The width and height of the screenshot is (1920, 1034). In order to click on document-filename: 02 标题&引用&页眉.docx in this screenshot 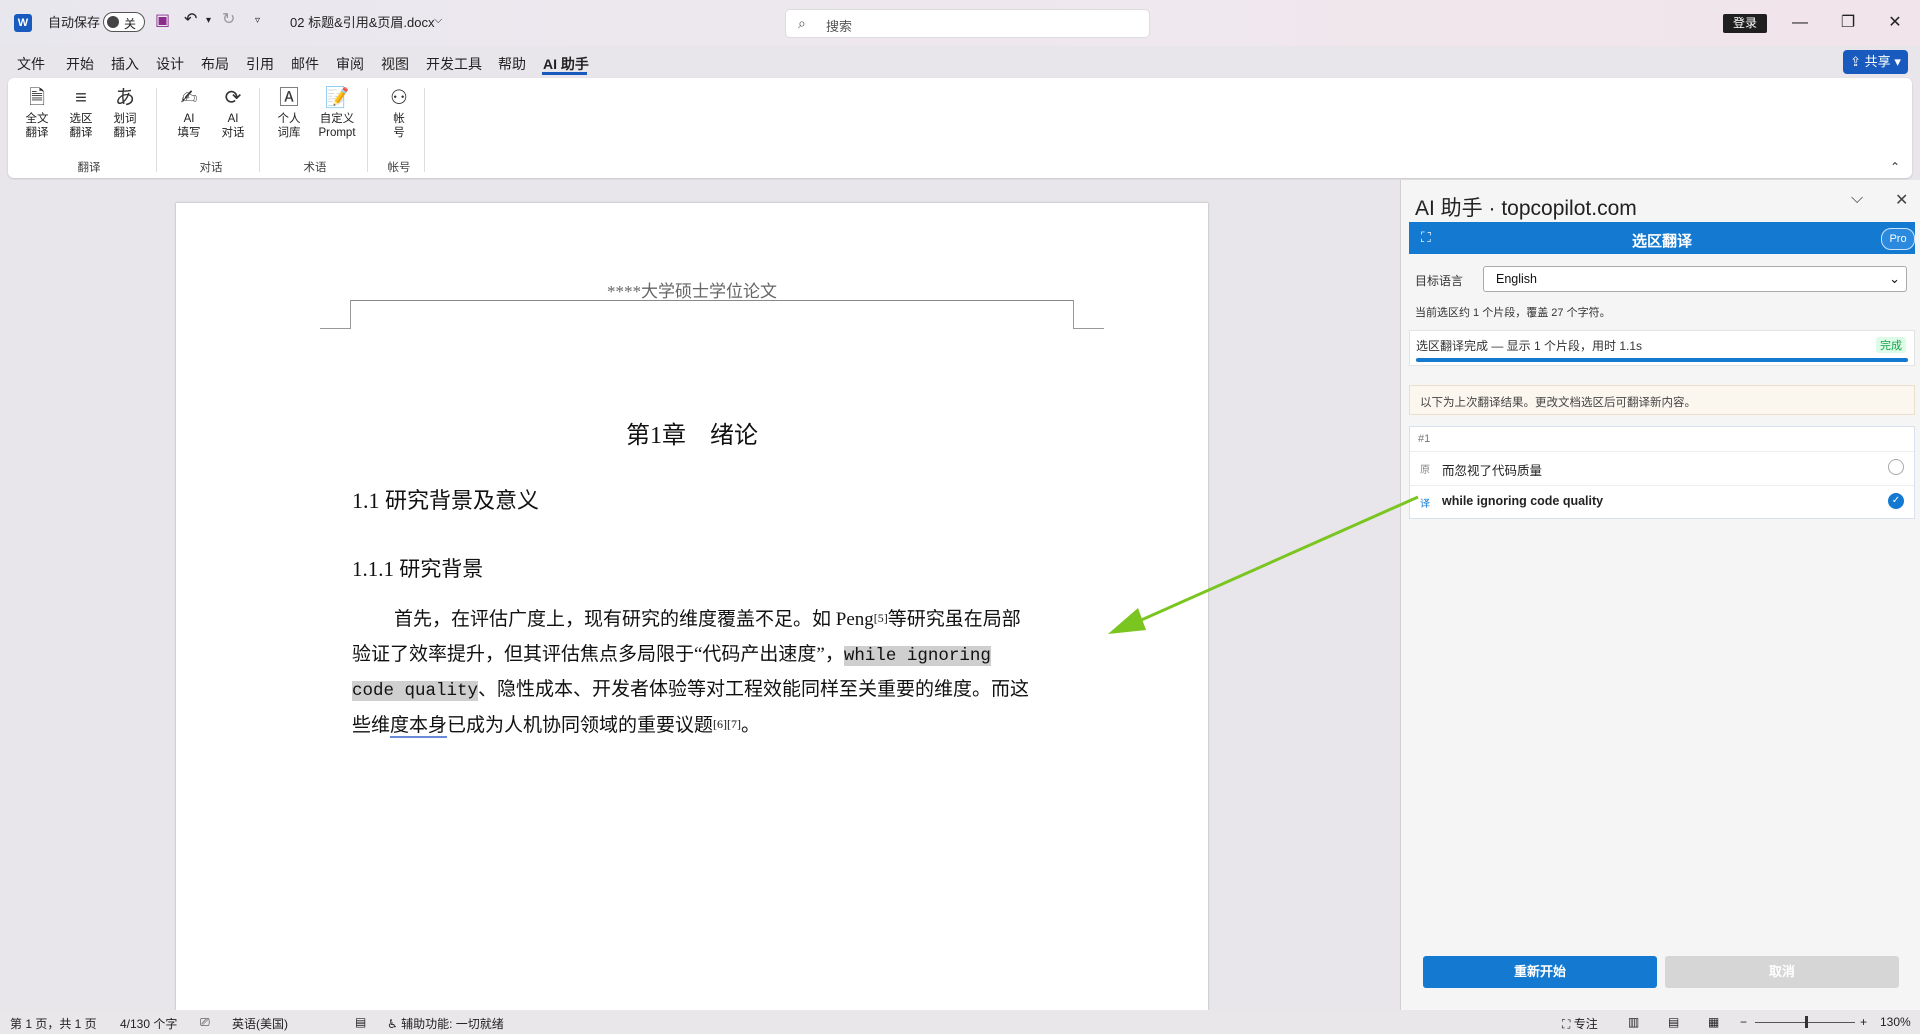, I will do `click(362, 21)`.